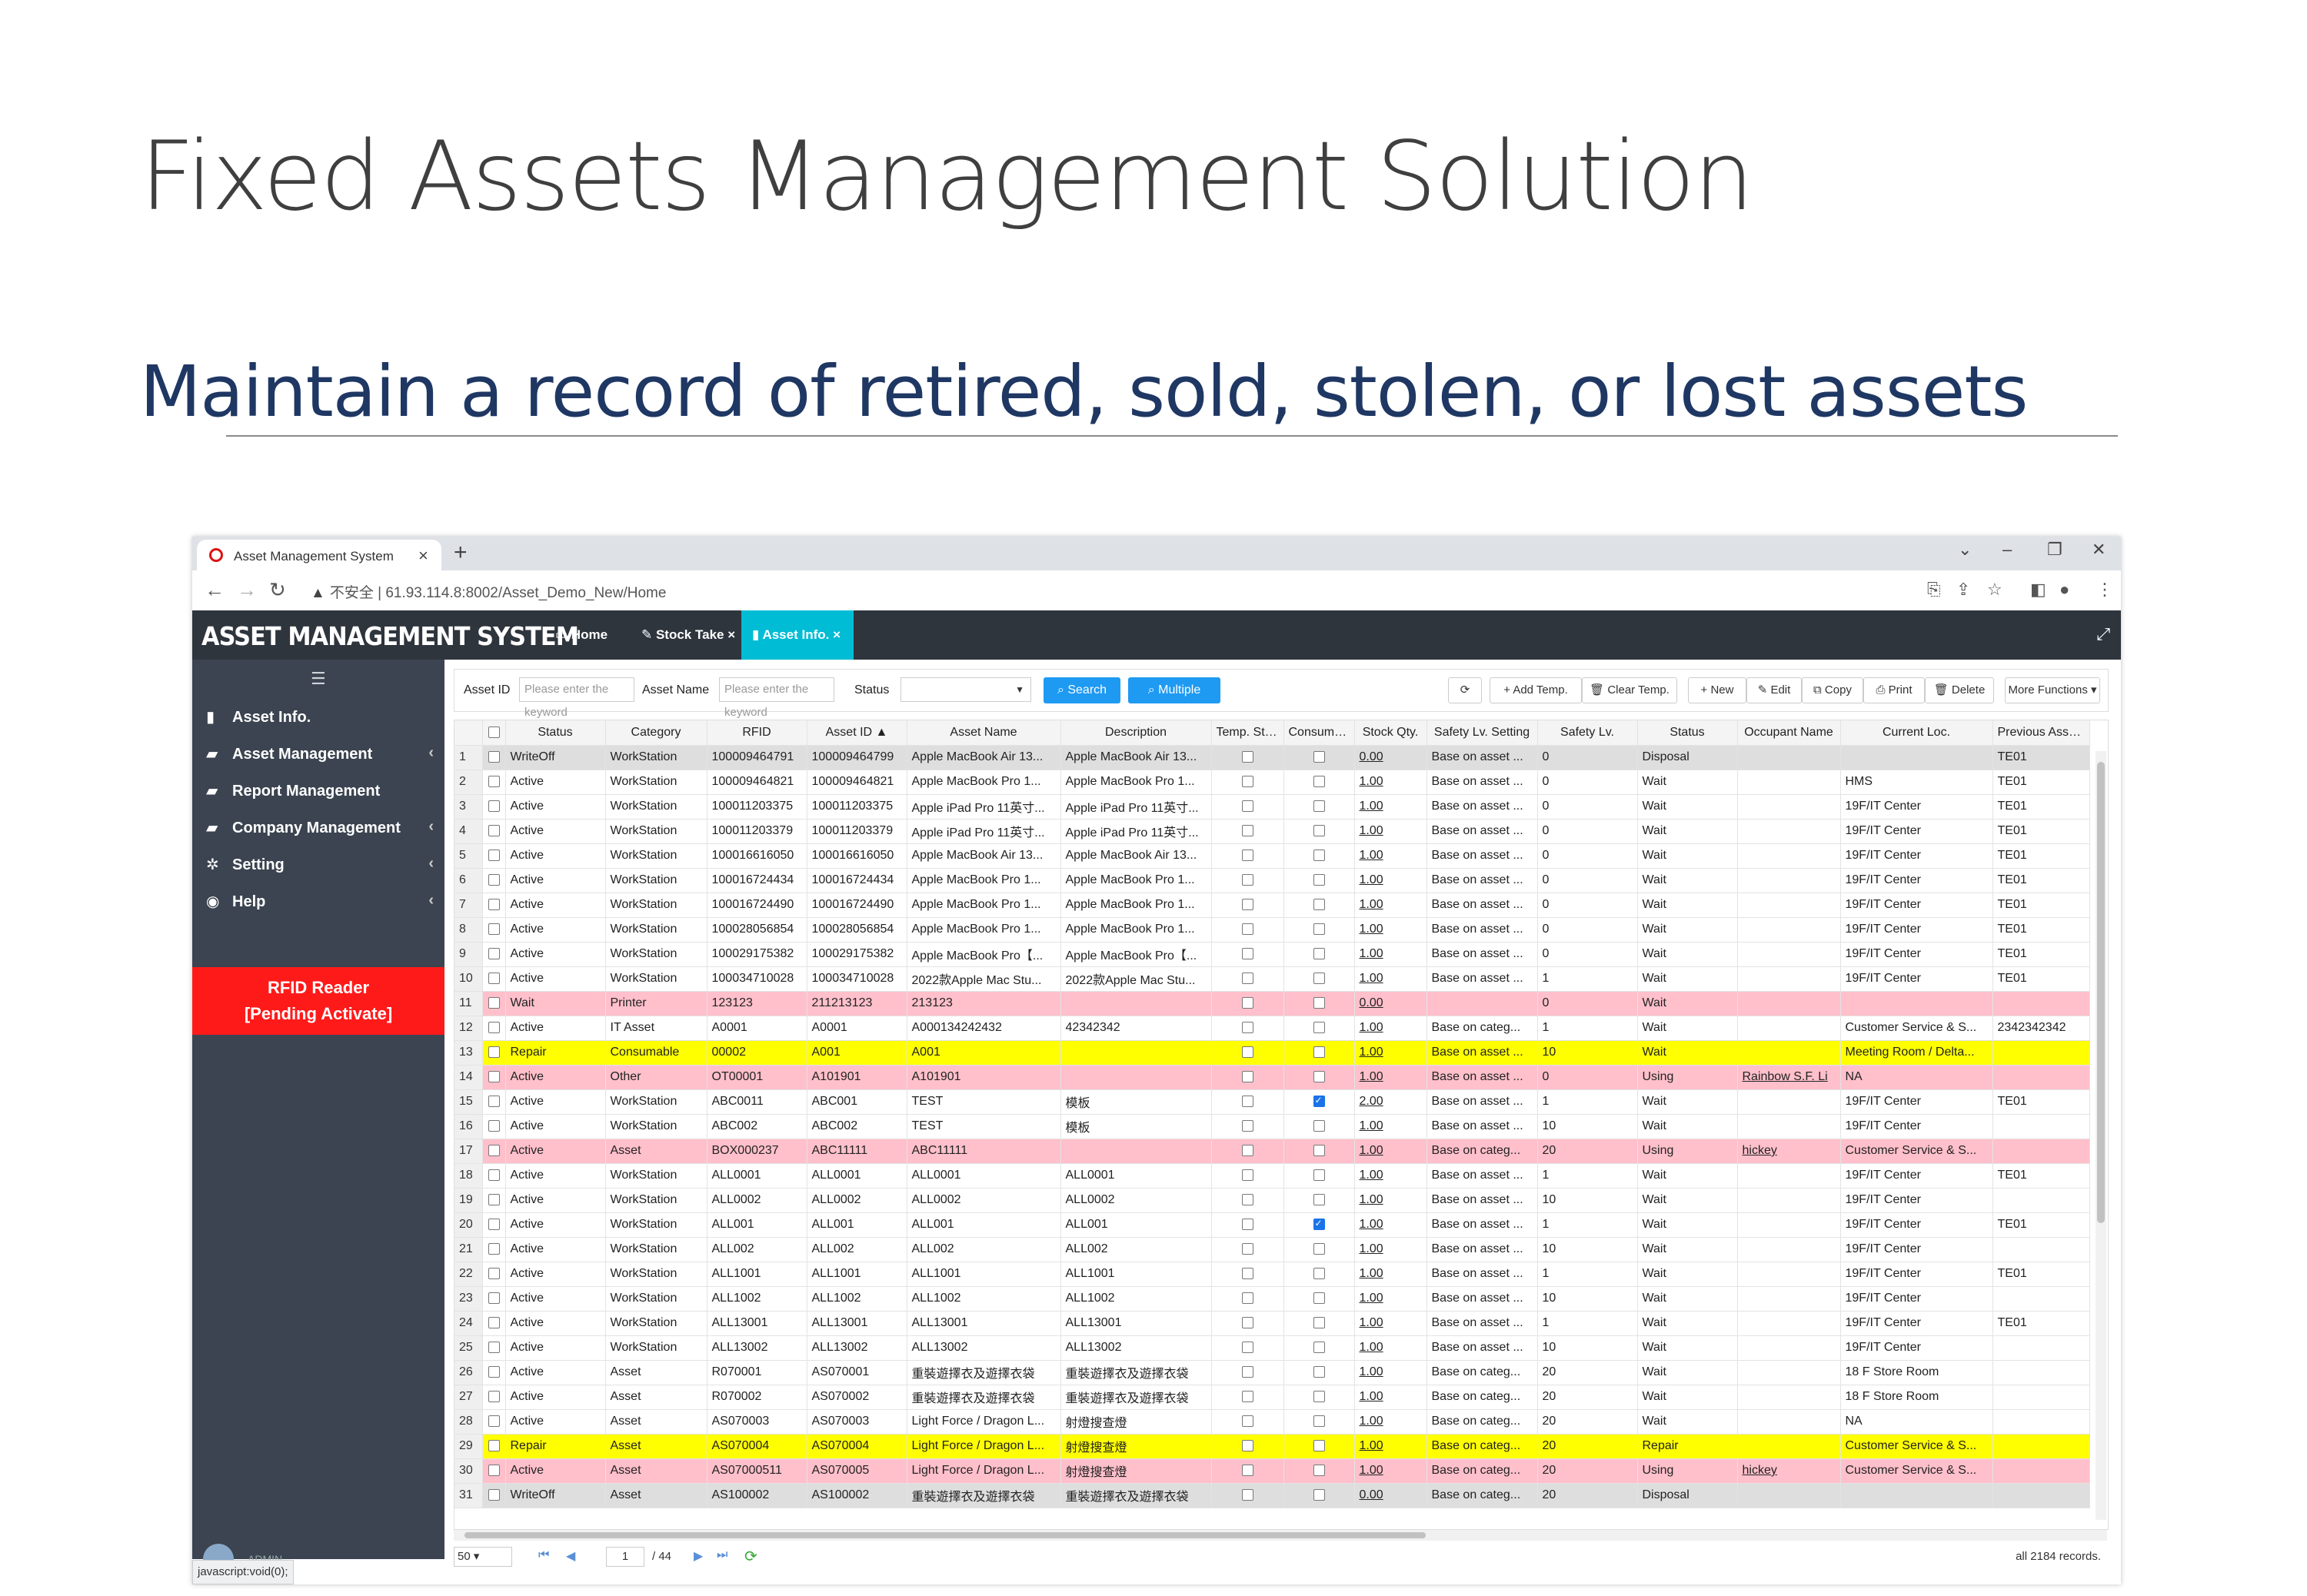 This screenshot has width=2307, height=1596. Describe the element at coordinates (750, 1556) in the screenshot. I see `refresh-icon: ⟳` at that location.